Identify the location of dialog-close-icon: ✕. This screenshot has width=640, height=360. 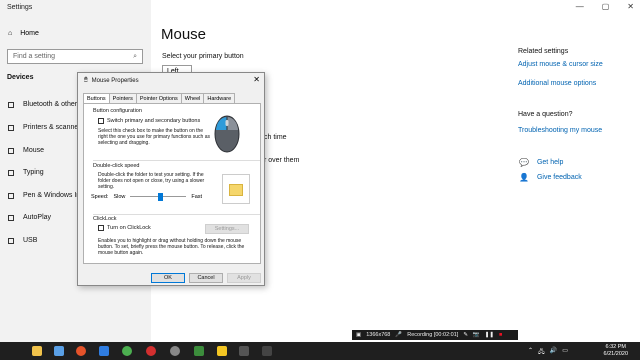
(256, 79).